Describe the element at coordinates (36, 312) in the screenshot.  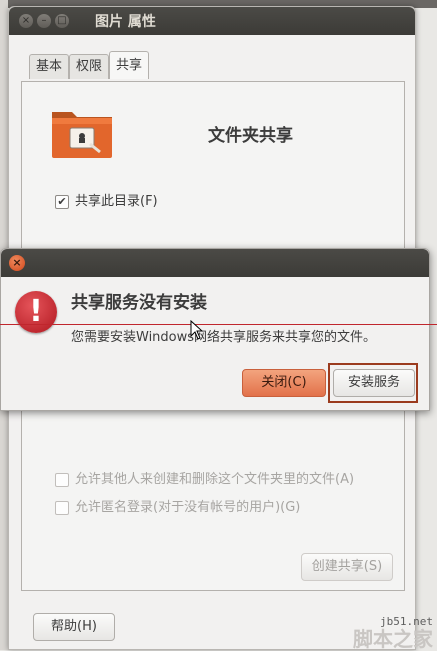
I see `error-icon: !` at that location.